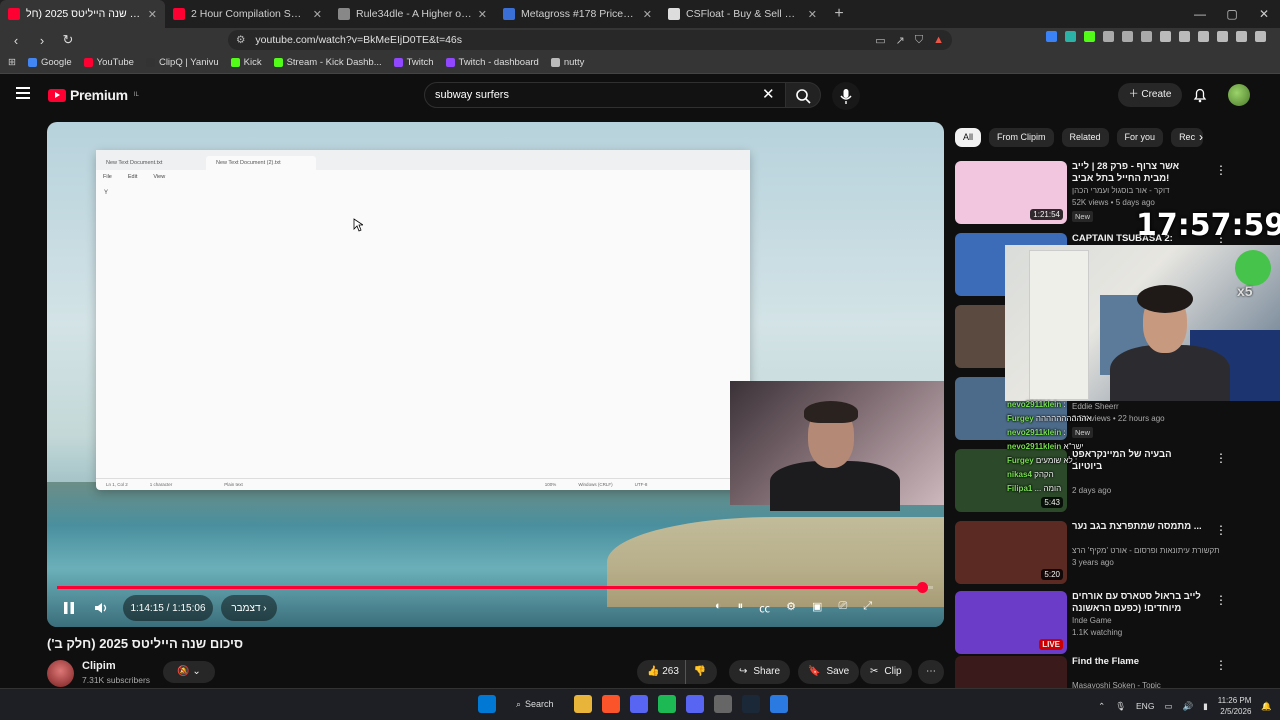 The image size is (1280, 720). Describe the element at coordinates (69, 608) in the screenshot. I see `pause-button` at that location.